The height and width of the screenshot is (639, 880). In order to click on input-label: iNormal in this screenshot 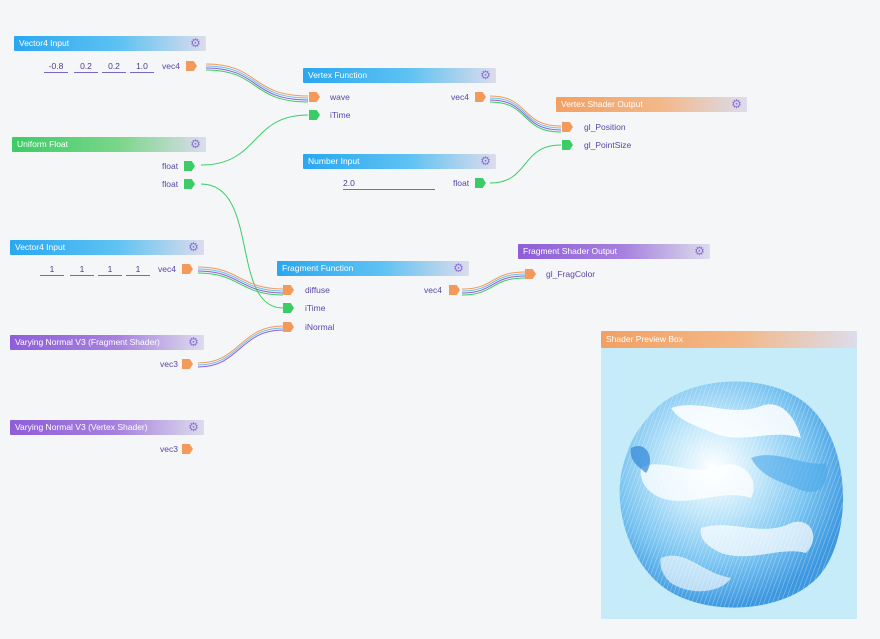, I will do `click(320, 327)`.